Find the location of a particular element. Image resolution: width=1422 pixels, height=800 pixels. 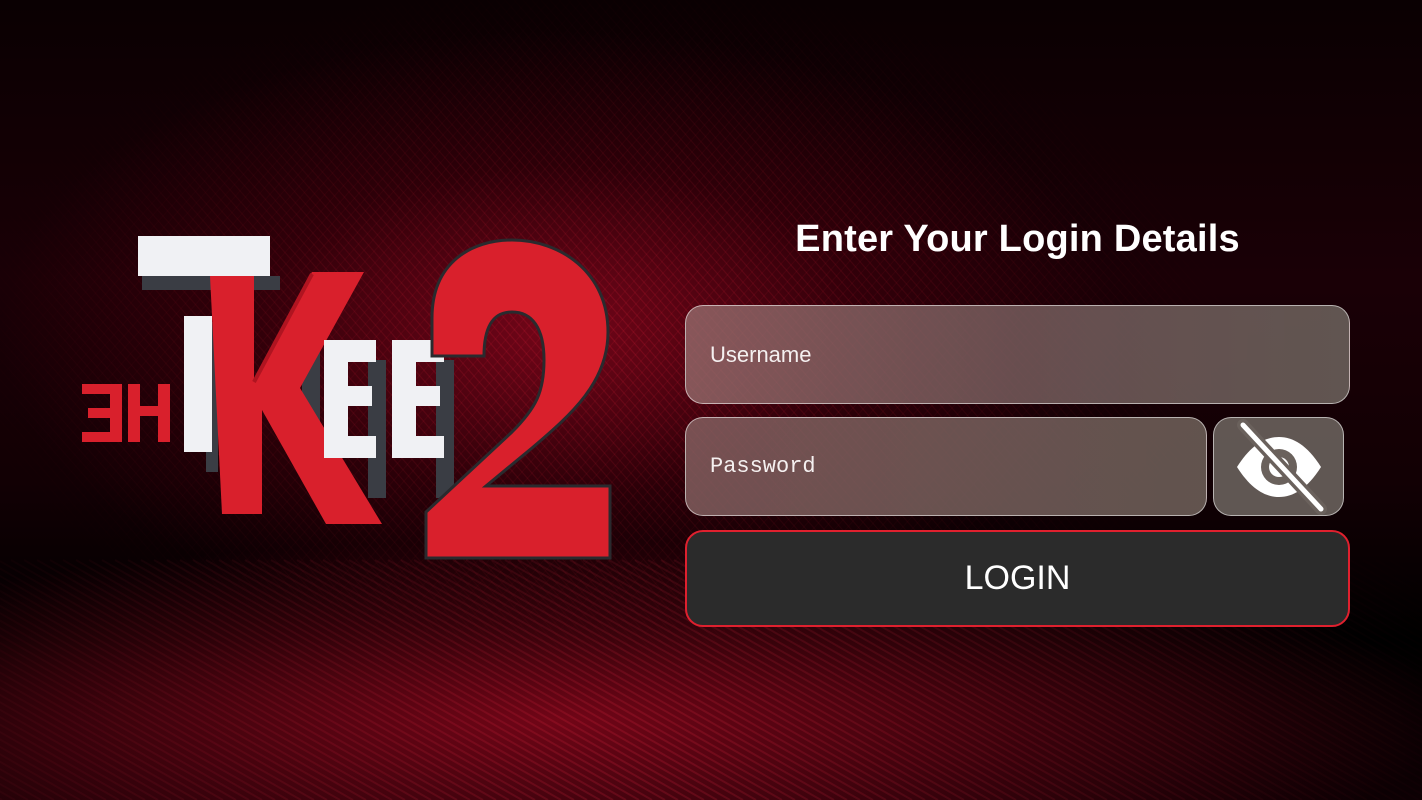

toggle-password-visibility-button is located at coordinates (1278, 466).